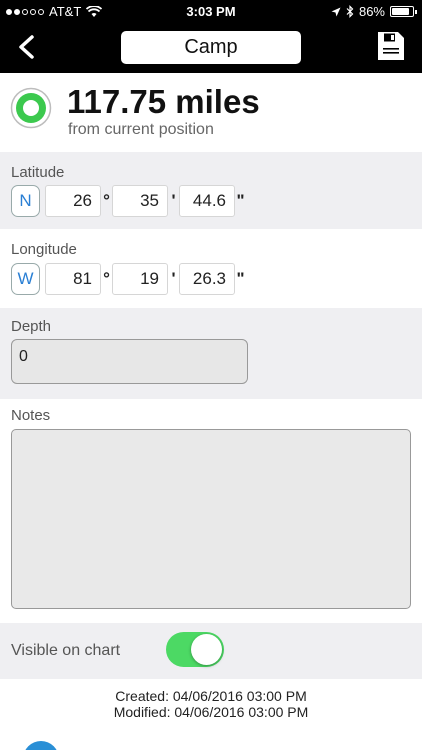 This screenshot has height=750, width=422. Describe the element at coordinates (350, 11) in the screenshot. I see `bluetooth-icon` at that location.